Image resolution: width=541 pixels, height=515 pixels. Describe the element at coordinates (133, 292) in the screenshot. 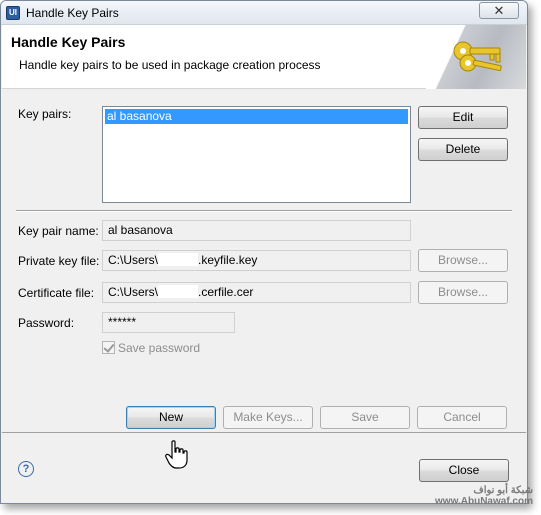

I see `certificate-path-prefix: C:\Users\` at that location.